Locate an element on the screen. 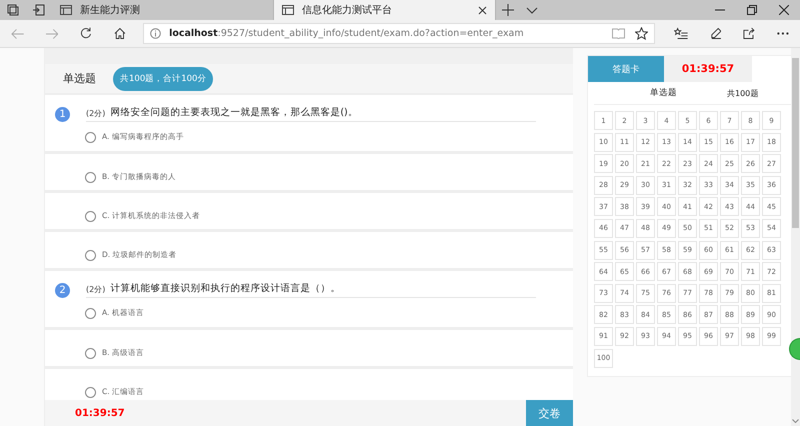 This screenshot has width=800, height=426. new-tab-icon is located at coordinates (508, 10).